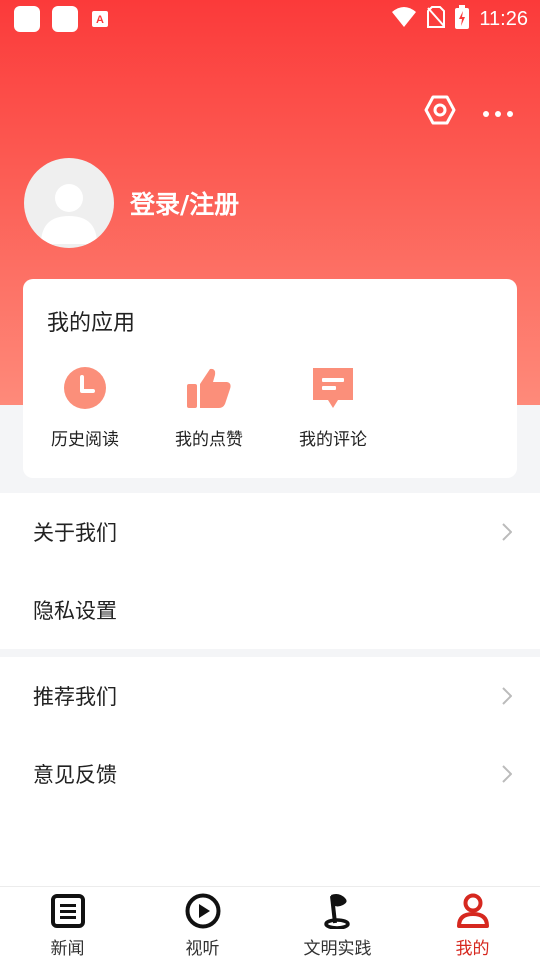  What do you see at coordinates (503, 18) in the screenshot?
I see `status-time: 11:26` at bounding box center [503, 18].